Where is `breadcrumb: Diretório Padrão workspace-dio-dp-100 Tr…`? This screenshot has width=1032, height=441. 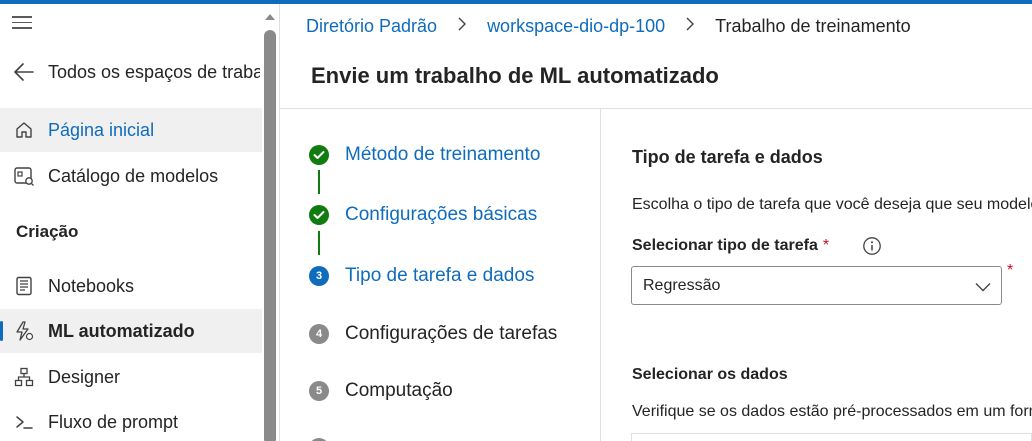
breadcrumb: Diretório Padrão workspace-dio-dp-100 Tr… is located at coordinates (608, 26).